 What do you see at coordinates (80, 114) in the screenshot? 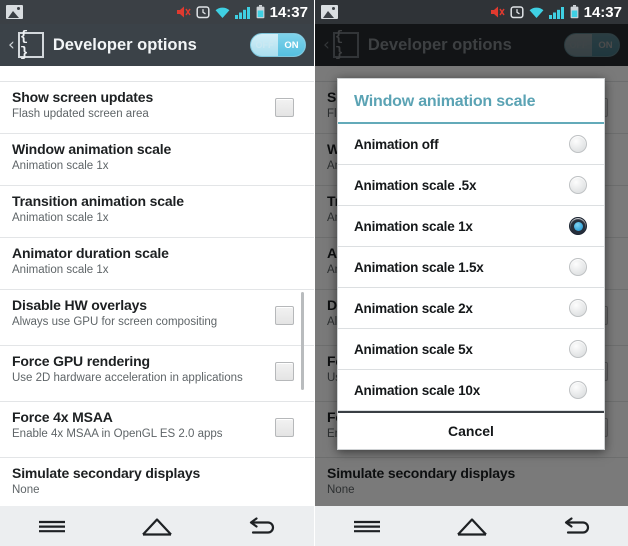
I see `settings-row-subtitle: Flash updated screen area` at bounding box center [80, 114].